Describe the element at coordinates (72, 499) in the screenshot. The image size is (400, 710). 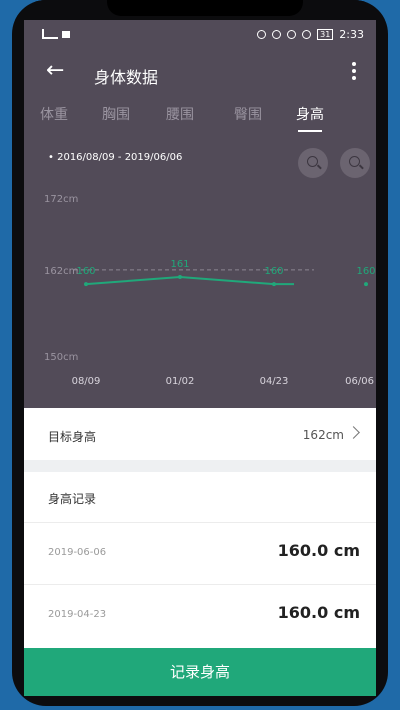
I see `records-header: 身高记录` at that location.